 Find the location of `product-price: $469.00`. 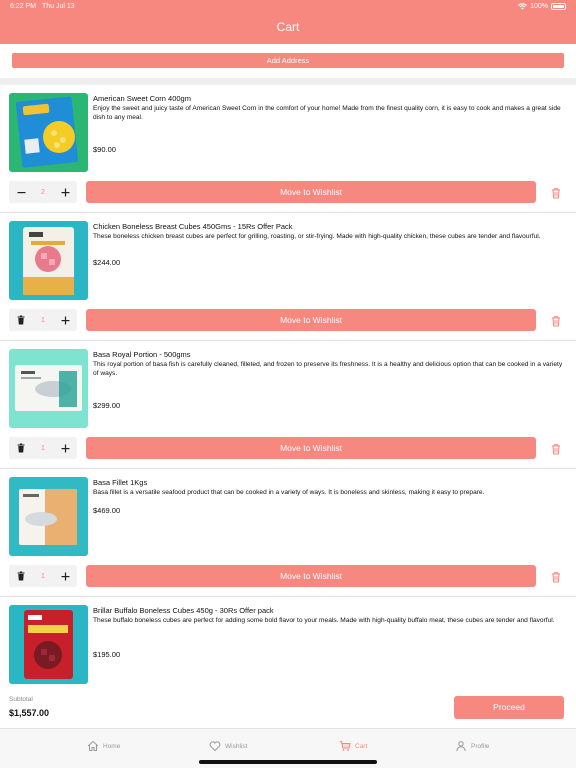

product-price: $469.00 is located at coordinates (107, 510).